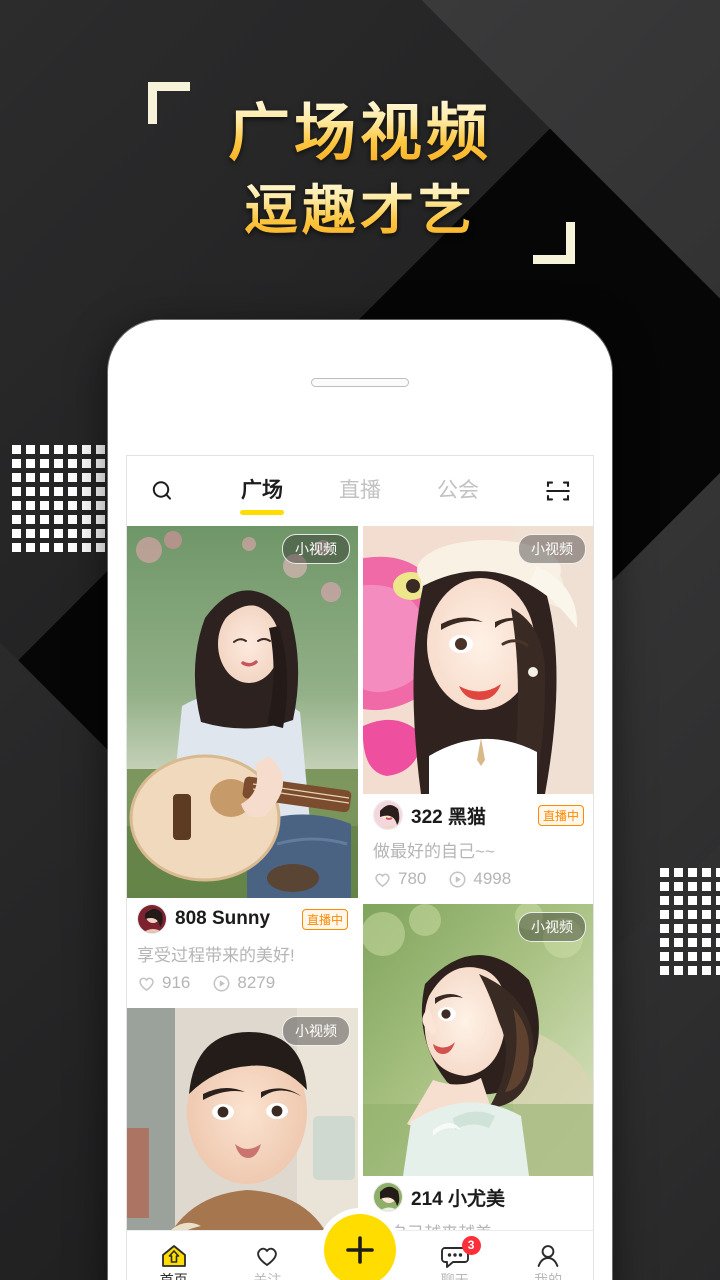 The height and width of the screenshot is (1280, 720). I want to click on card-meta: 808 Sunny 直播中 享受过程带来的美好! 916 8279, so click(242, 950).